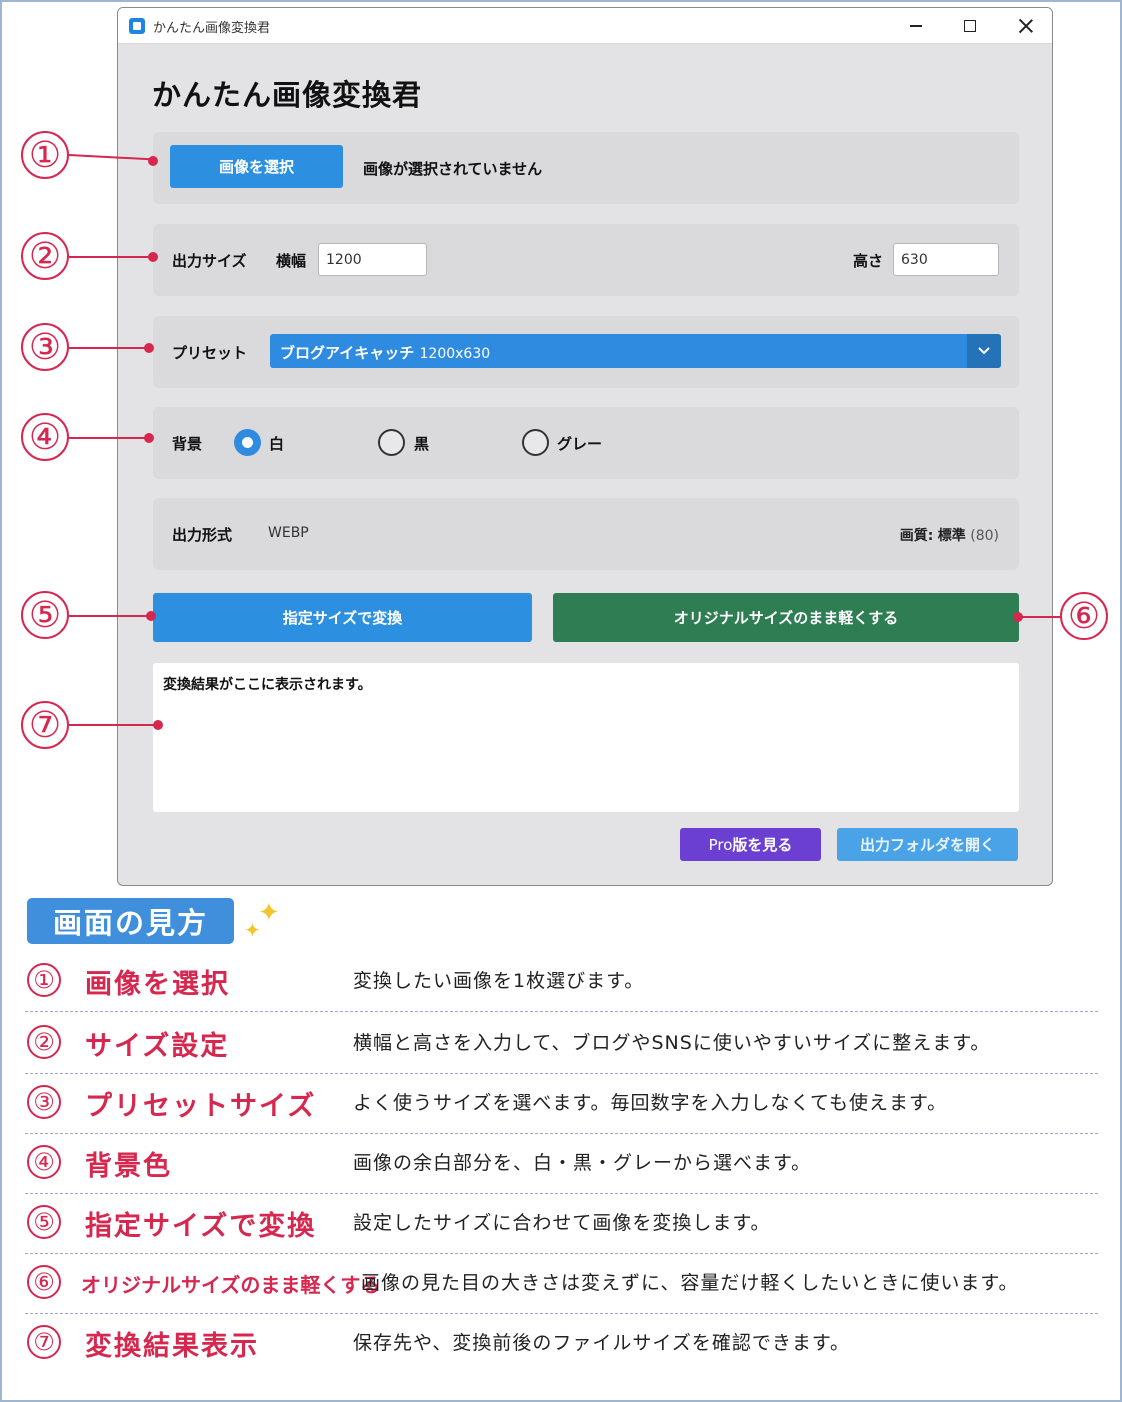 Image resolution: width=1122 pixels, height=1402 pixels. I want to click on legend-name: サイズ設定, so click(157, 1046).